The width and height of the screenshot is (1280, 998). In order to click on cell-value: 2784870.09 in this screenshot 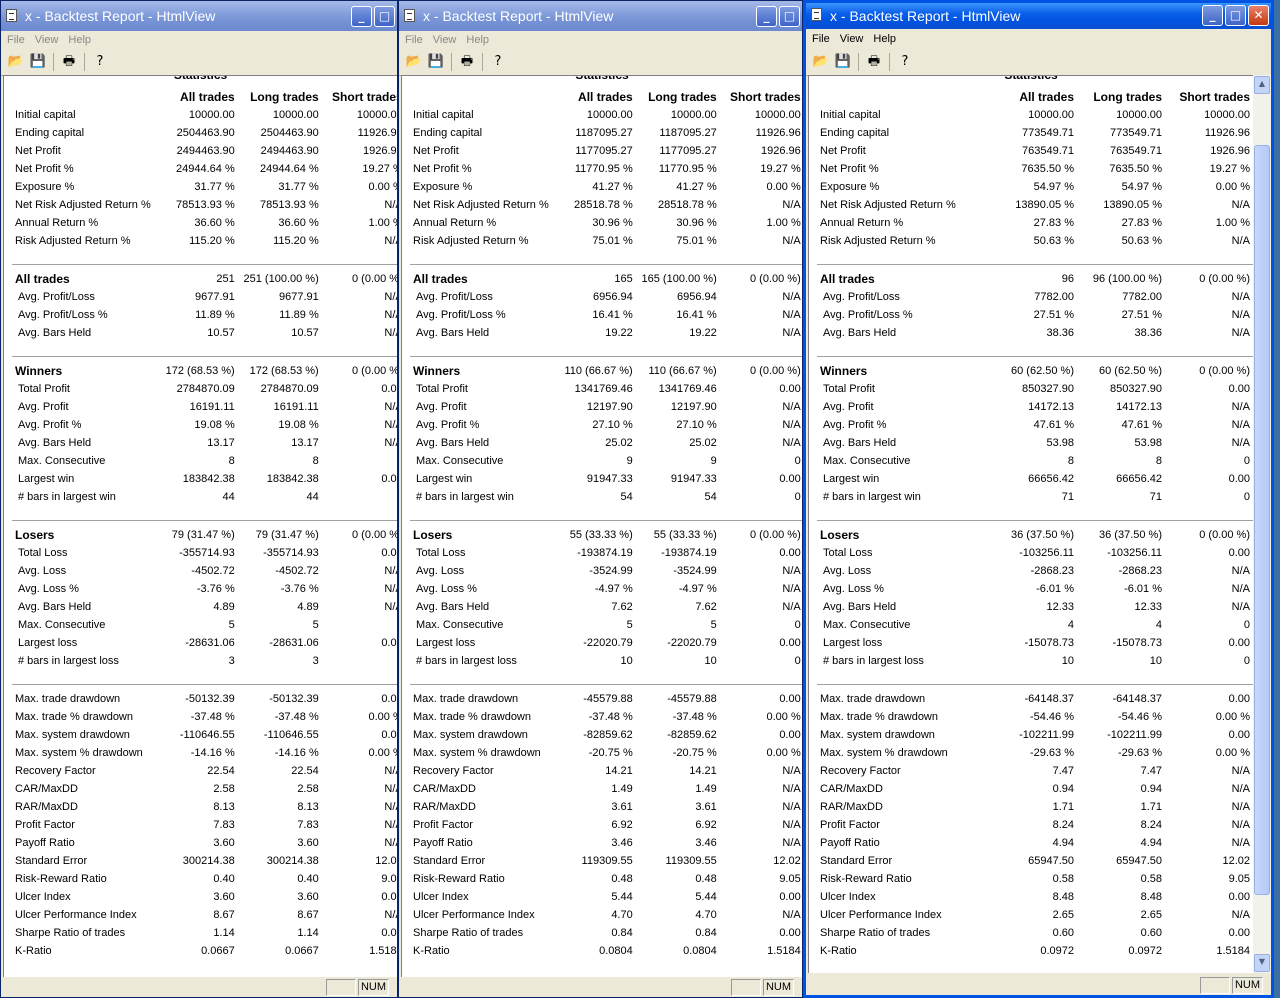, I will do `click(205, 389)`.